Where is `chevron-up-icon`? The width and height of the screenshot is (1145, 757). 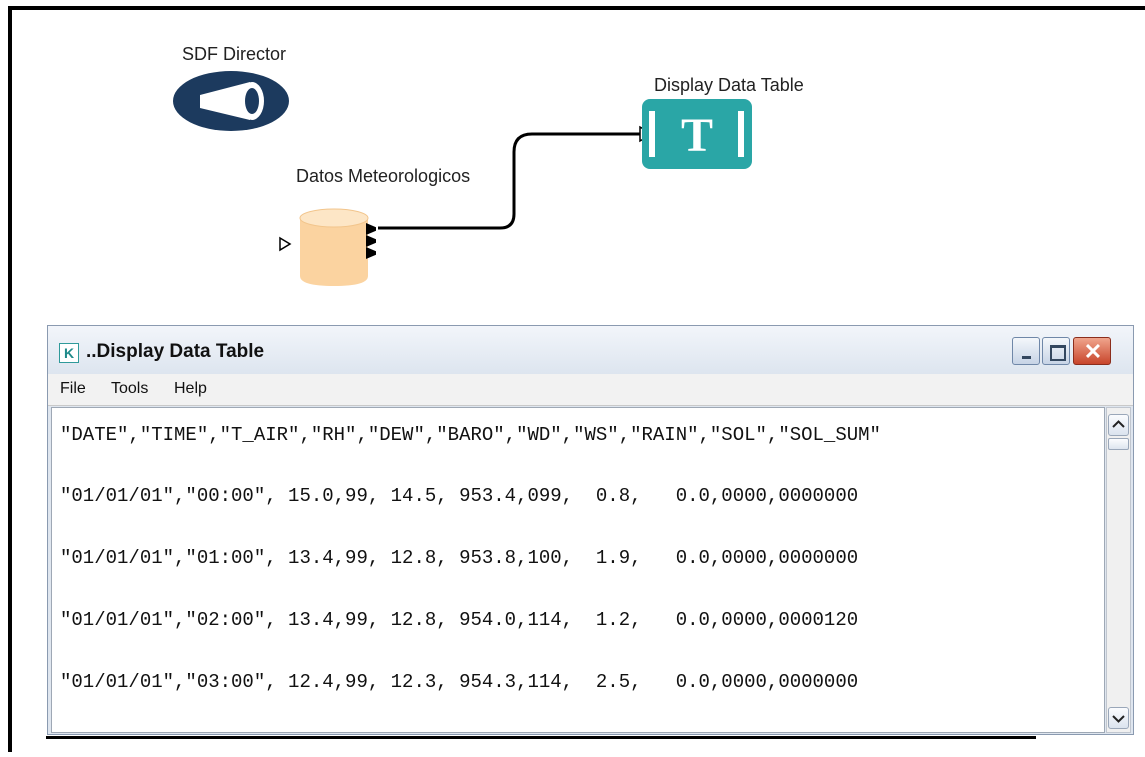 chevron-up-icon is located at coordinates (1118, 424).